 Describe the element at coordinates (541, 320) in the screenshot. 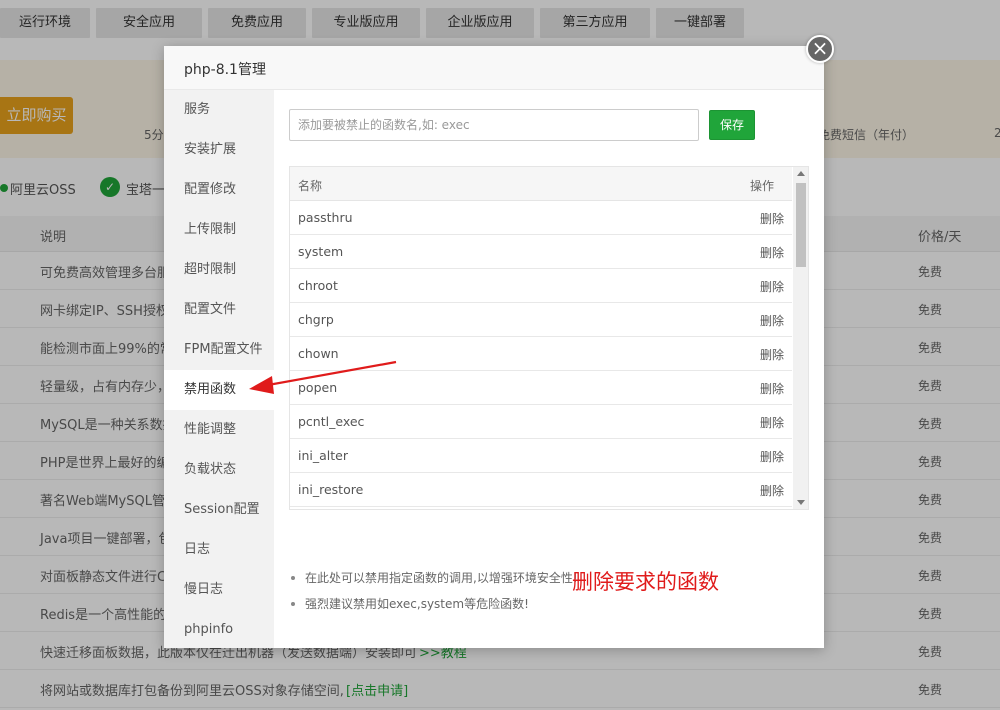

I see `table-row: chgrp 删除` at that location.